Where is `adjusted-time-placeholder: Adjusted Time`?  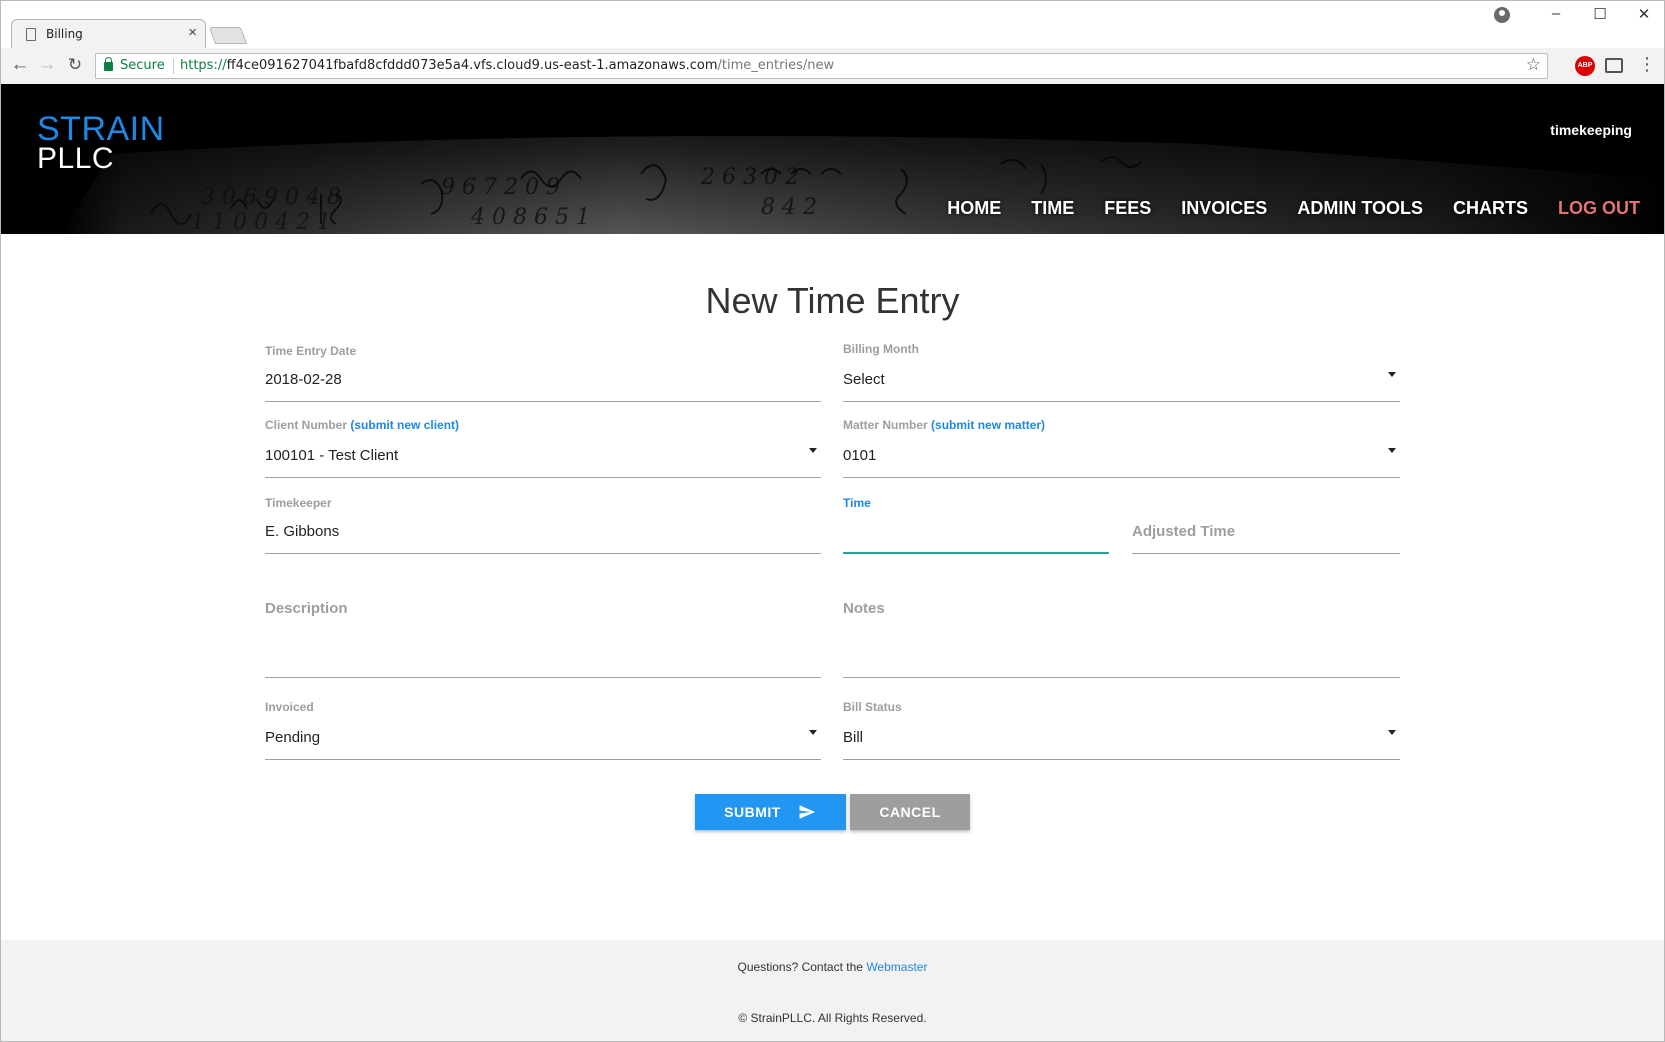
adjusted-time-placeholder: Adjusted Time is located at coordinates (1184, 531).